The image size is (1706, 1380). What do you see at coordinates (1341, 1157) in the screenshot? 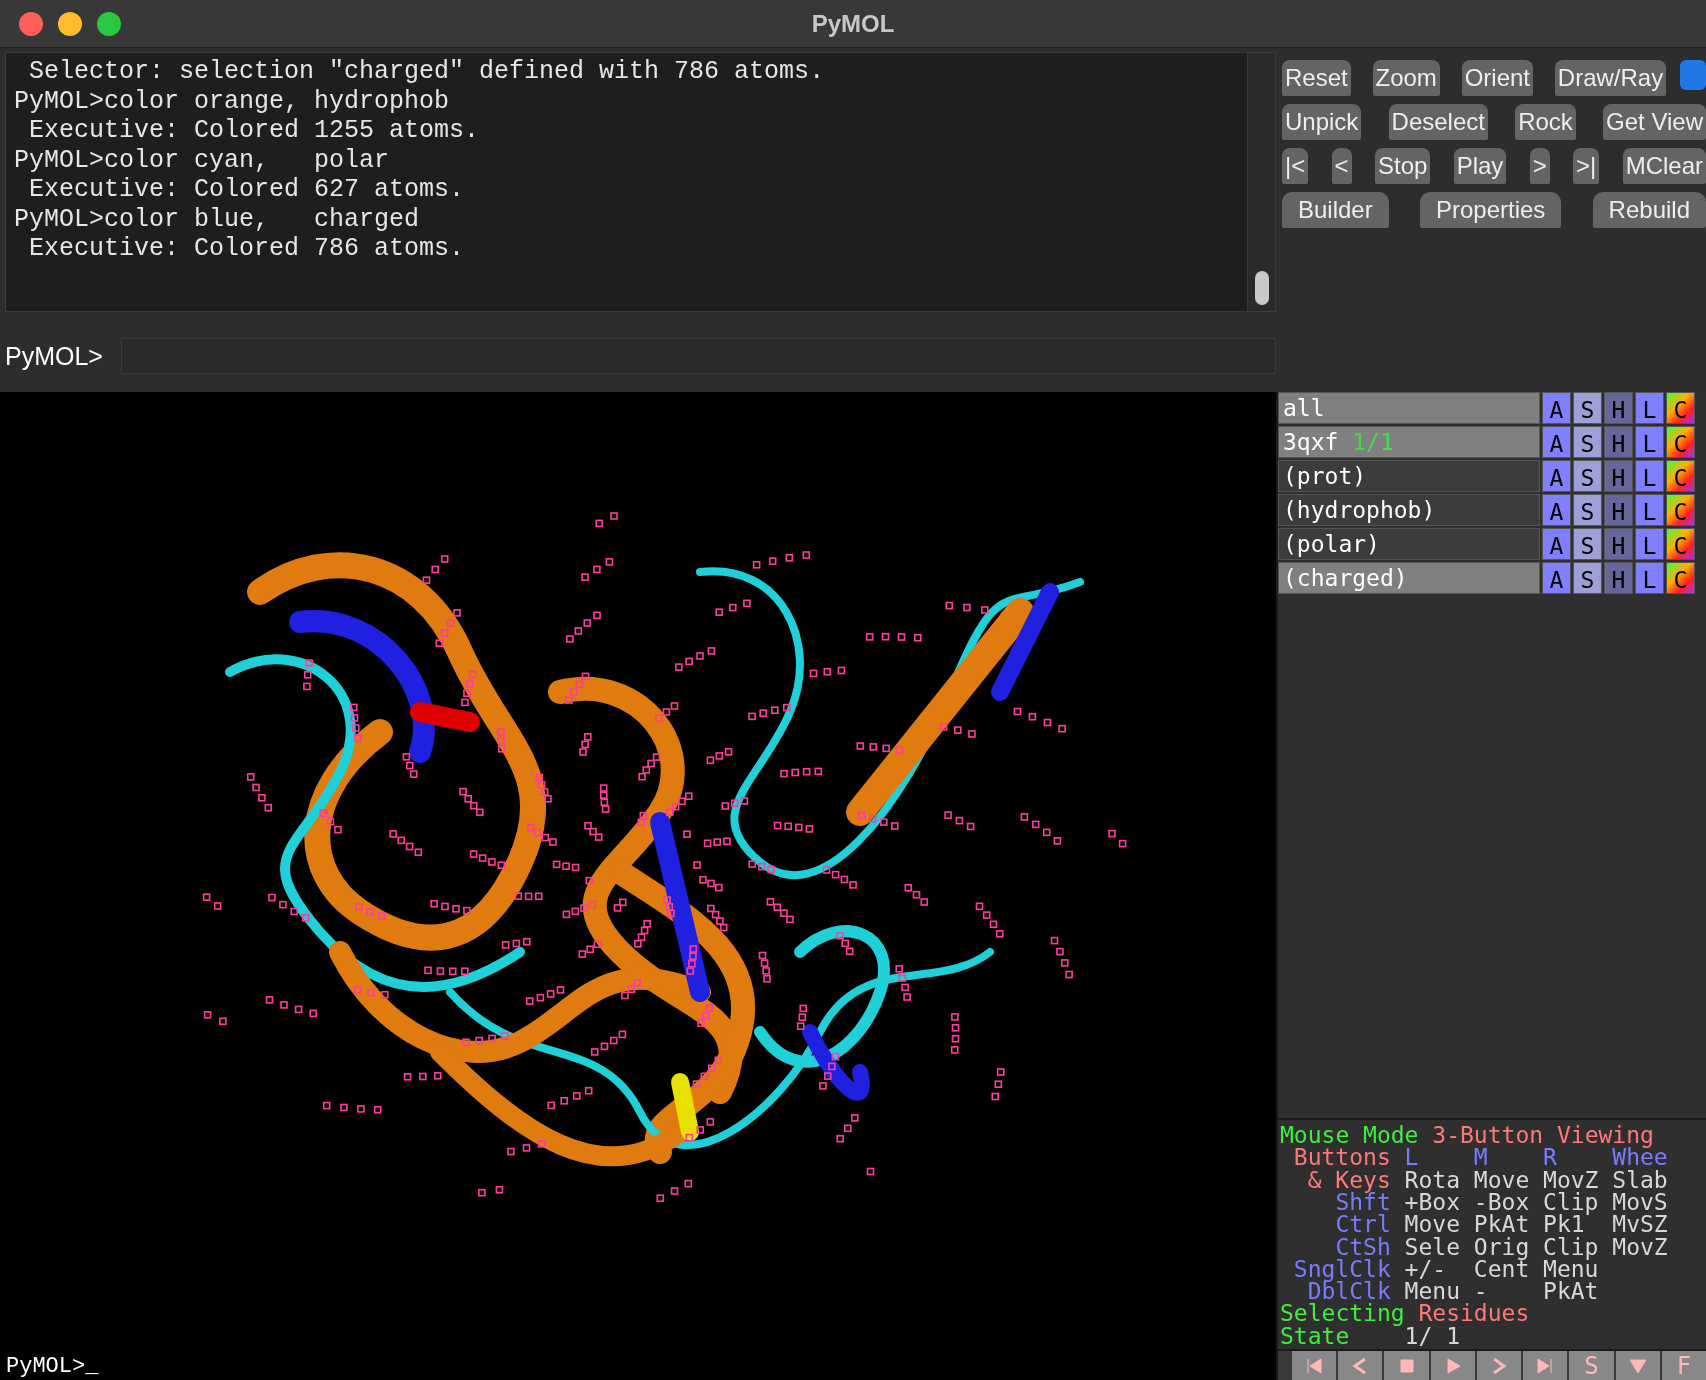
I see `mouse-mode-text: Buttons` at bounding box center [1341, 1157].